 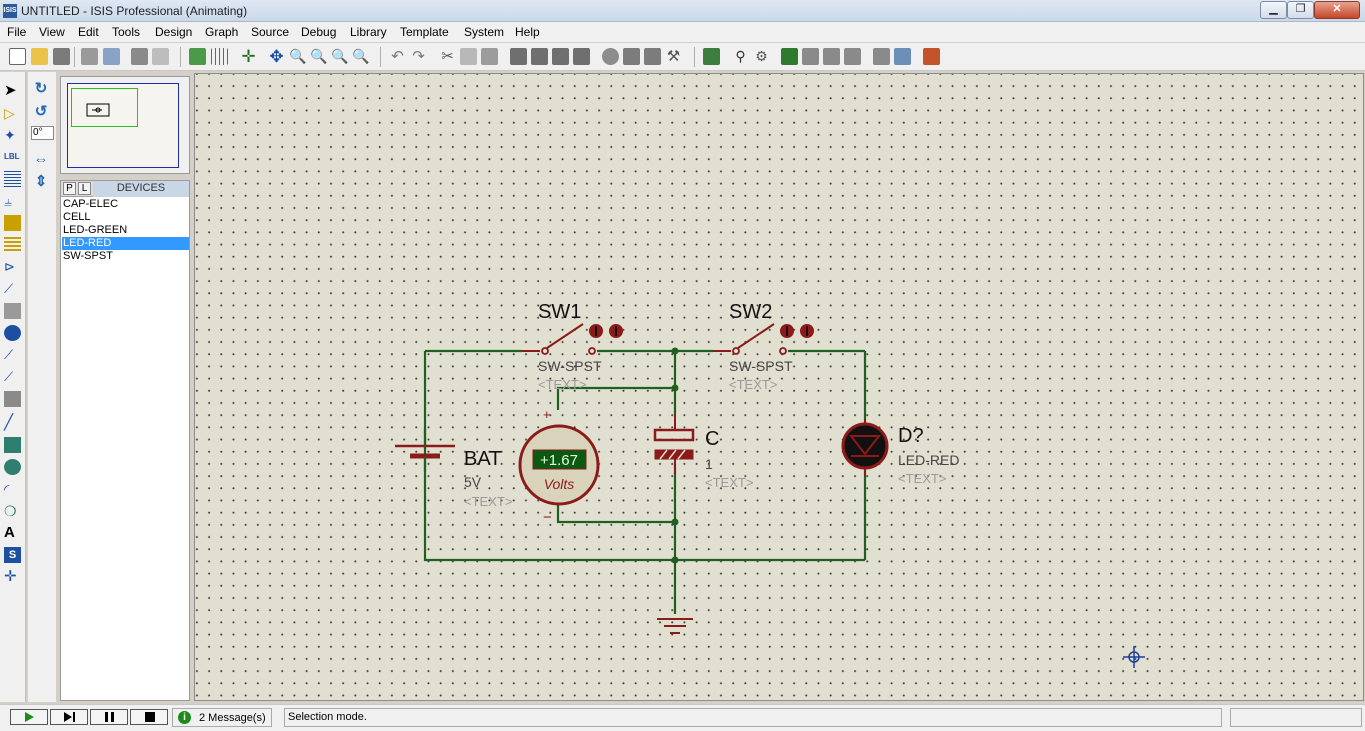 What do you see at coordinates (631, 56) in the screenshot?
I see `make-device-icon` at bounding box center [631, 56].